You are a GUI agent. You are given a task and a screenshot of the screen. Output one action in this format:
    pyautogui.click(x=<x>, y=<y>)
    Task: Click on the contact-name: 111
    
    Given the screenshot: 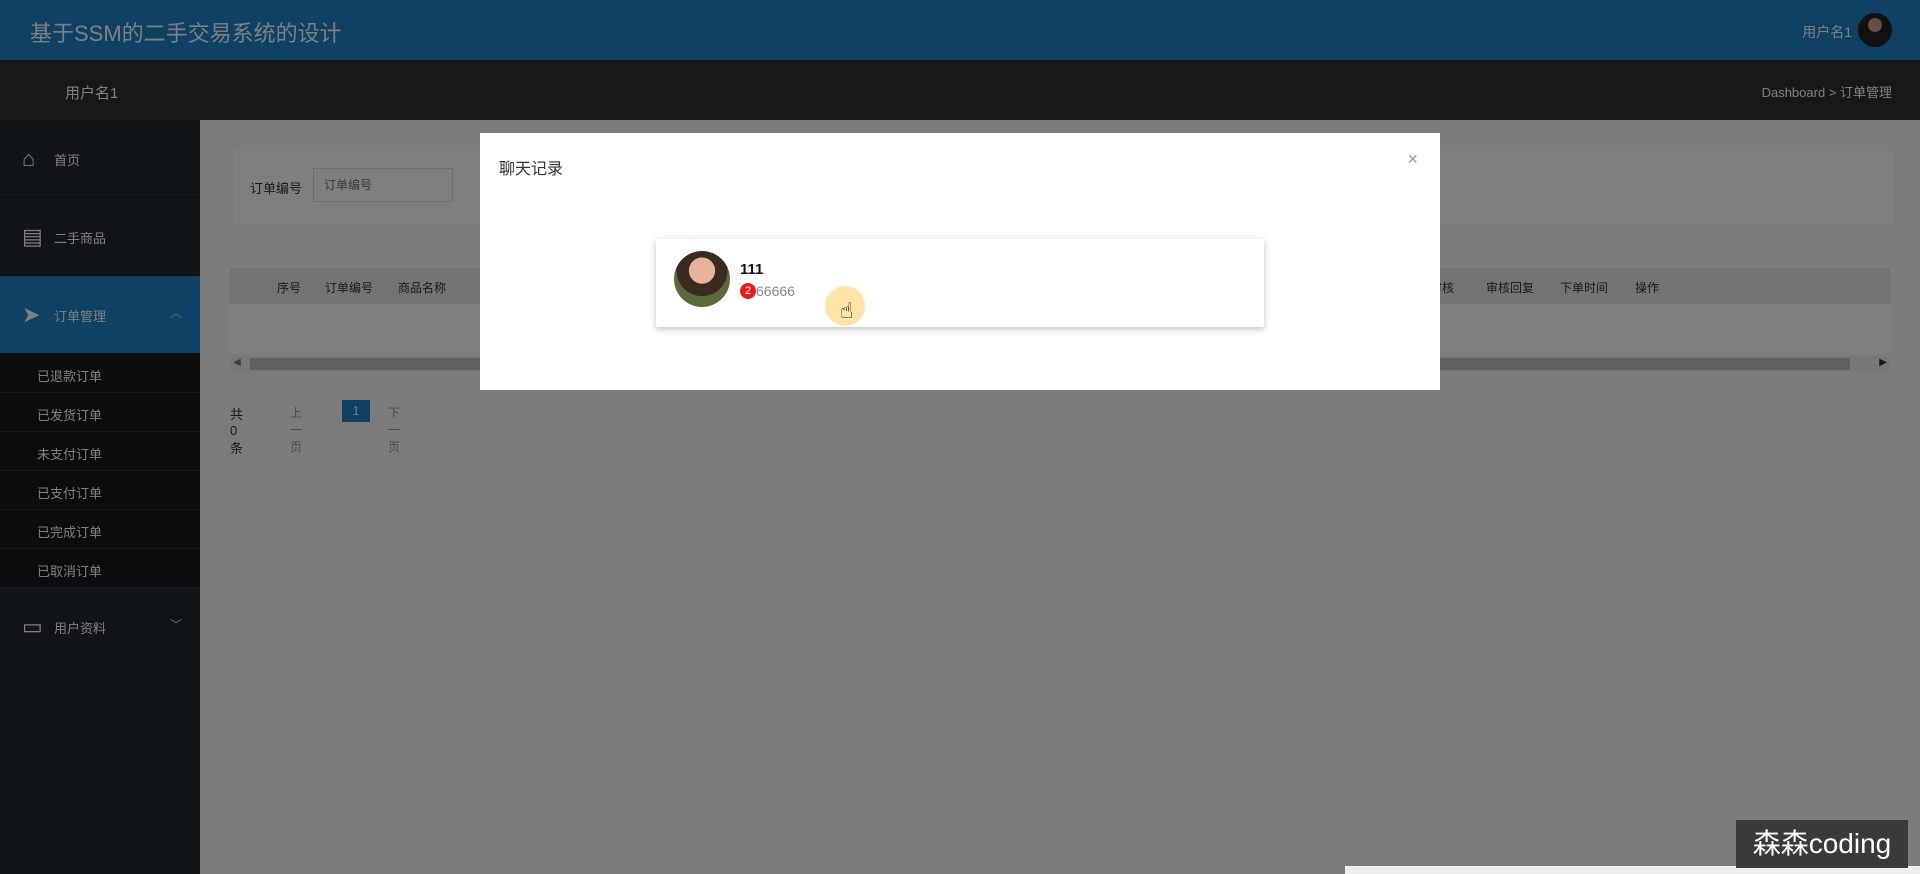 What is the action you would take?
    pyautogui.click(x=752, y=269)
    